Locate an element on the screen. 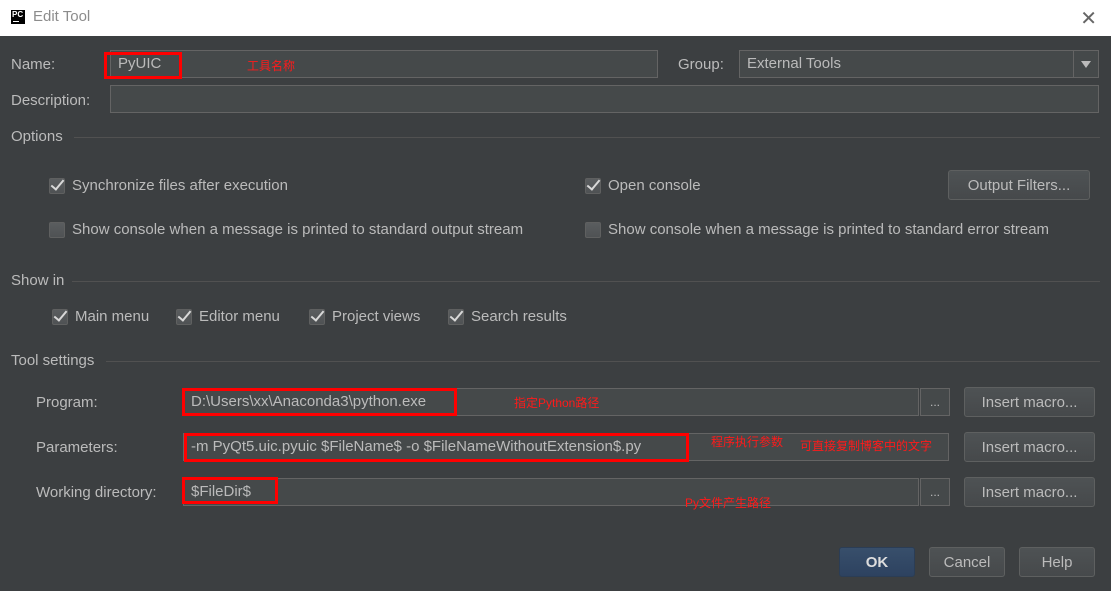  description-label: Description: is located at coordinates (51, 100).